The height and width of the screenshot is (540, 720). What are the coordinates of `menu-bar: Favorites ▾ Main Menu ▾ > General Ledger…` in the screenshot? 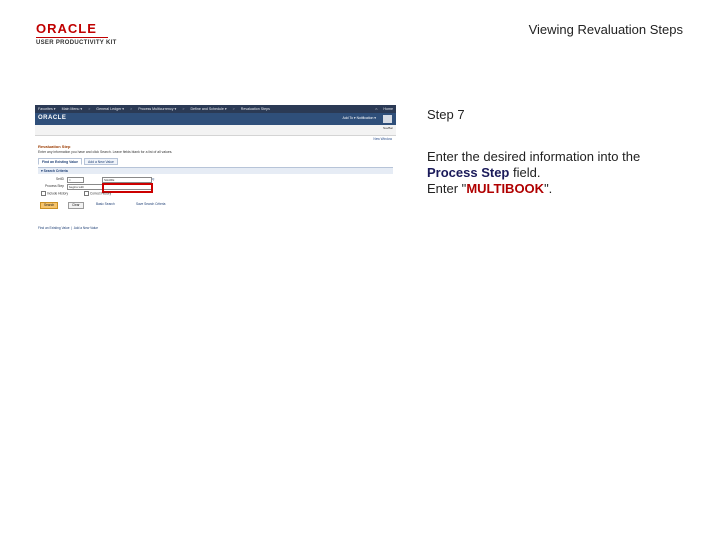 It's located at (215, 109).